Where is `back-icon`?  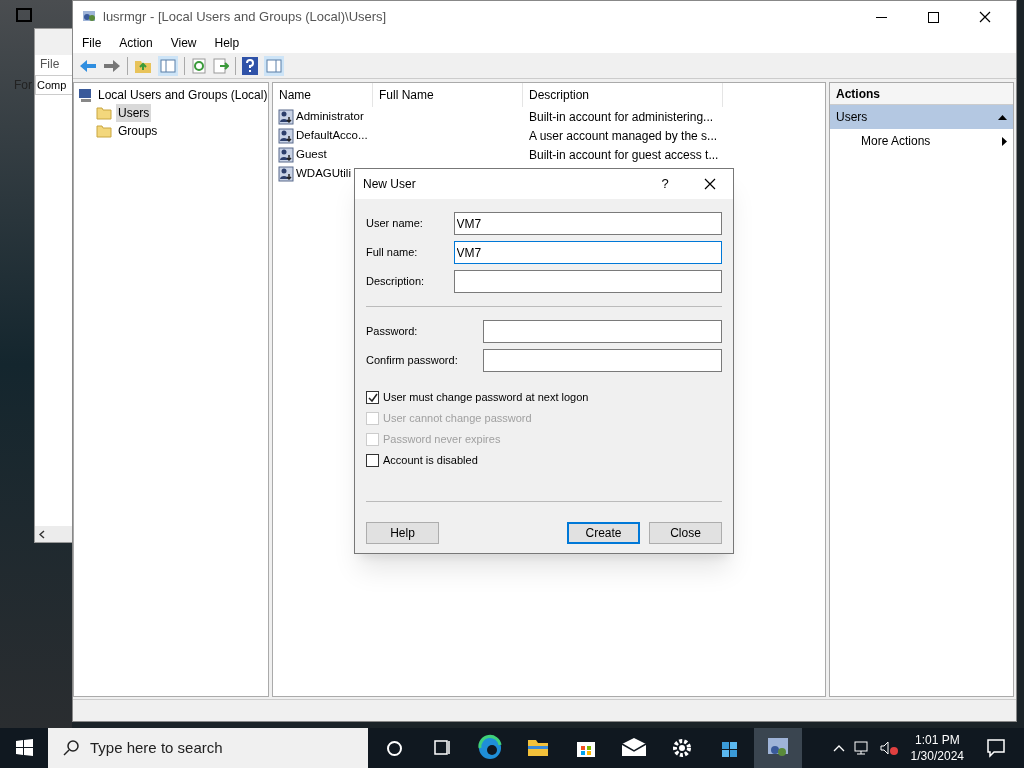
back-icon is located at coordinates (88, 65).